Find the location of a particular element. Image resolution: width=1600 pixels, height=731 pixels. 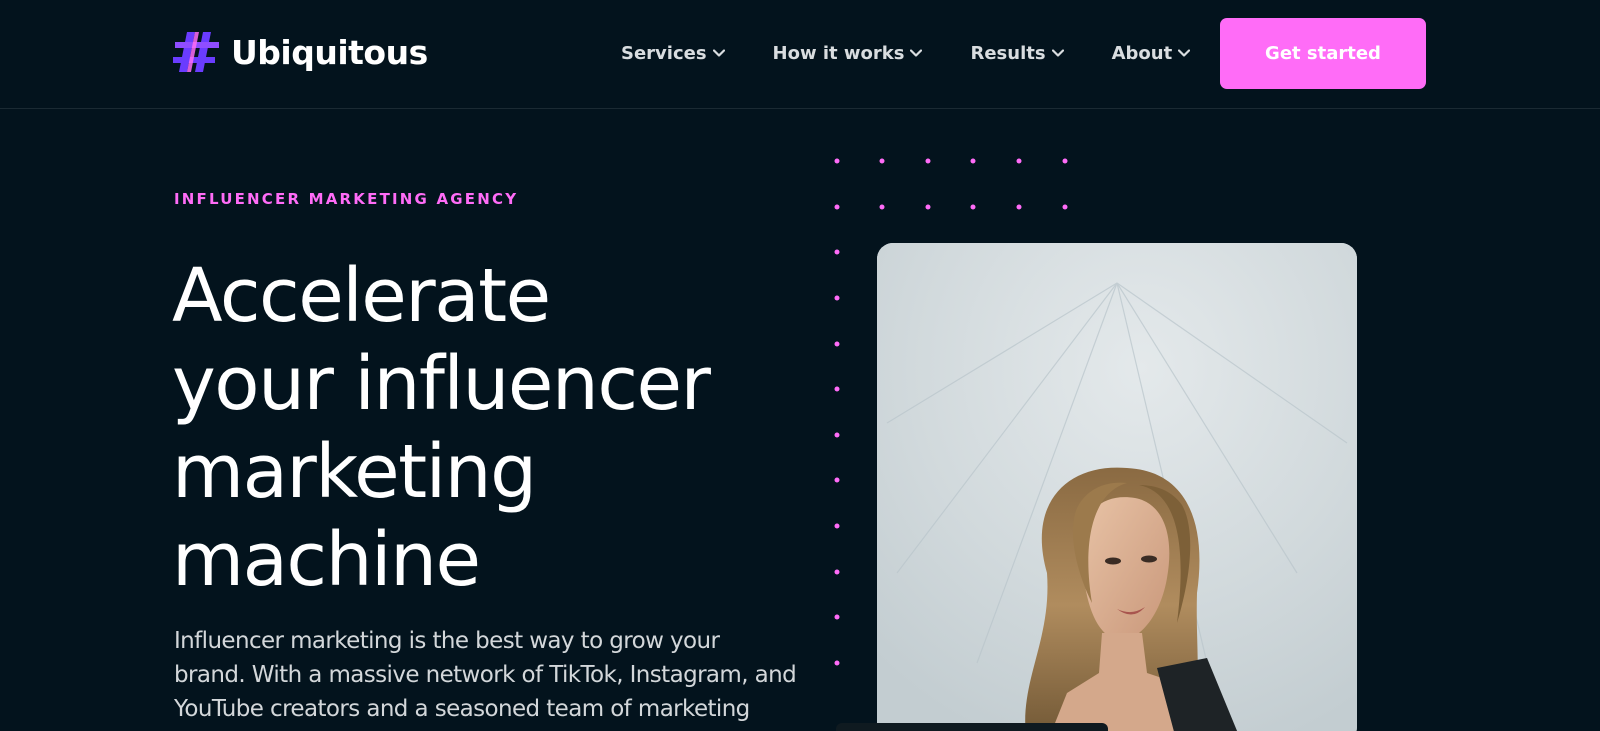

headline-line: Accelerate is located at coordinates (361, 296).